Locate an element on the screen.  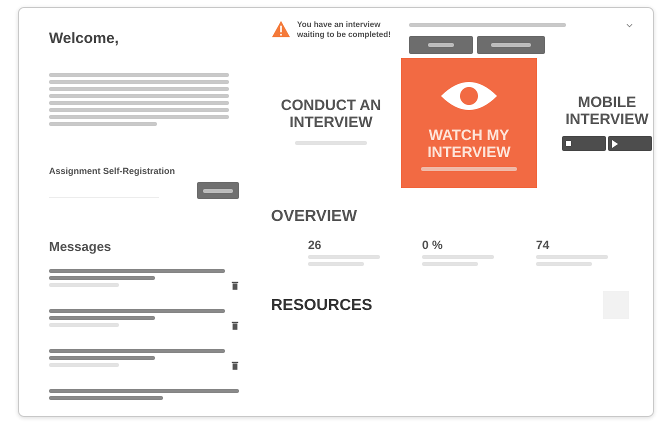
resources-heading: RESOURCES is located at coordinates (321, 306).